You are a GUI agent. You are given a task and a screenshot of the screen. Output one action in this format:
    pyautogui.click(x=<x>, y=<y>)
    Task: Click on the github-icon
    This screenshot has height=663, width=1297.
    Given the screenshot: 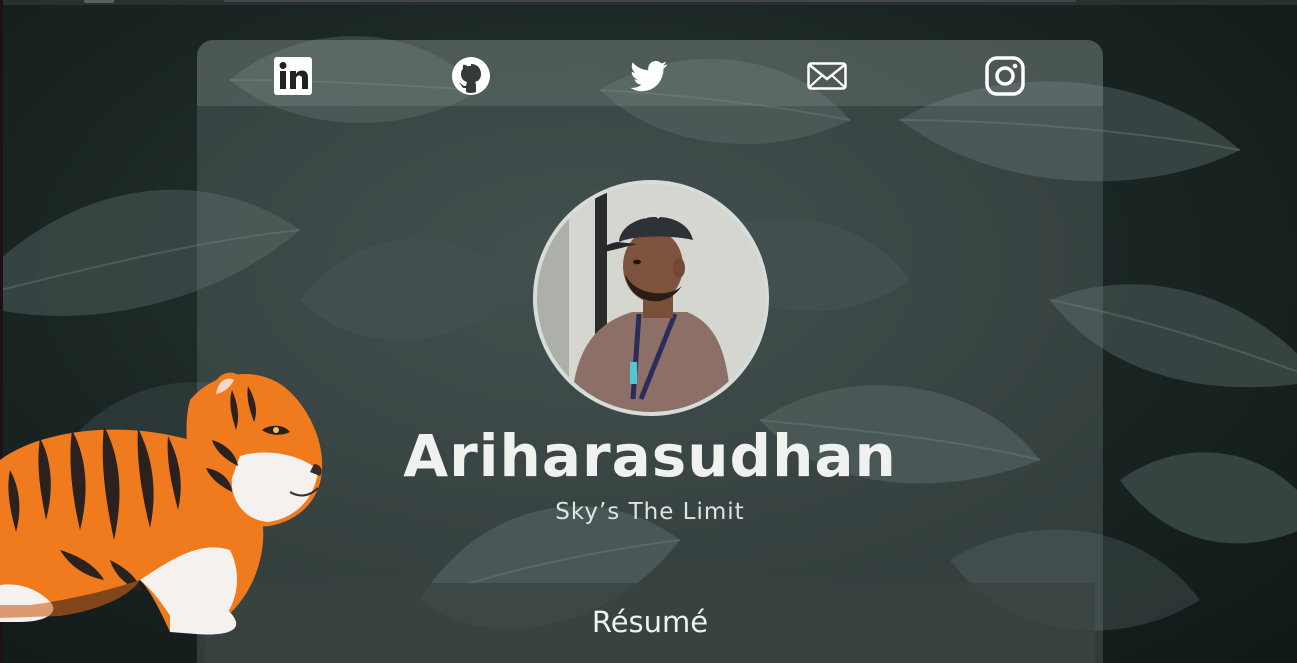 What is the action you would take?
    pyautogui.click(x=471, y=76)
    